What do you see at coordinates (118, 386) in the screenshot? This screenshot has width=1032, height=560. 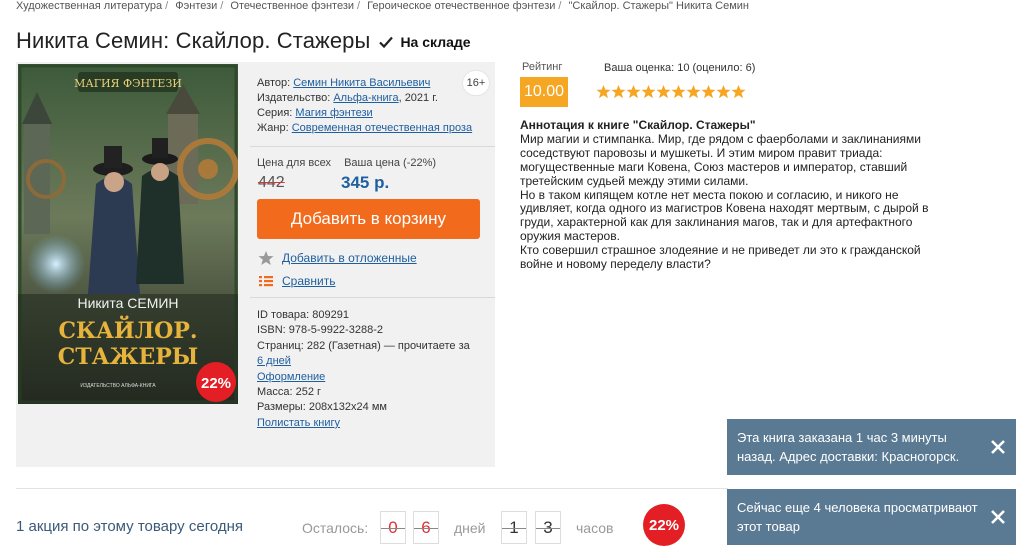 I see `cover-publisher: ИЗДАТЕЛЬСТВО АЛЬФА-КНИГА` at bounding box center [118, 386].